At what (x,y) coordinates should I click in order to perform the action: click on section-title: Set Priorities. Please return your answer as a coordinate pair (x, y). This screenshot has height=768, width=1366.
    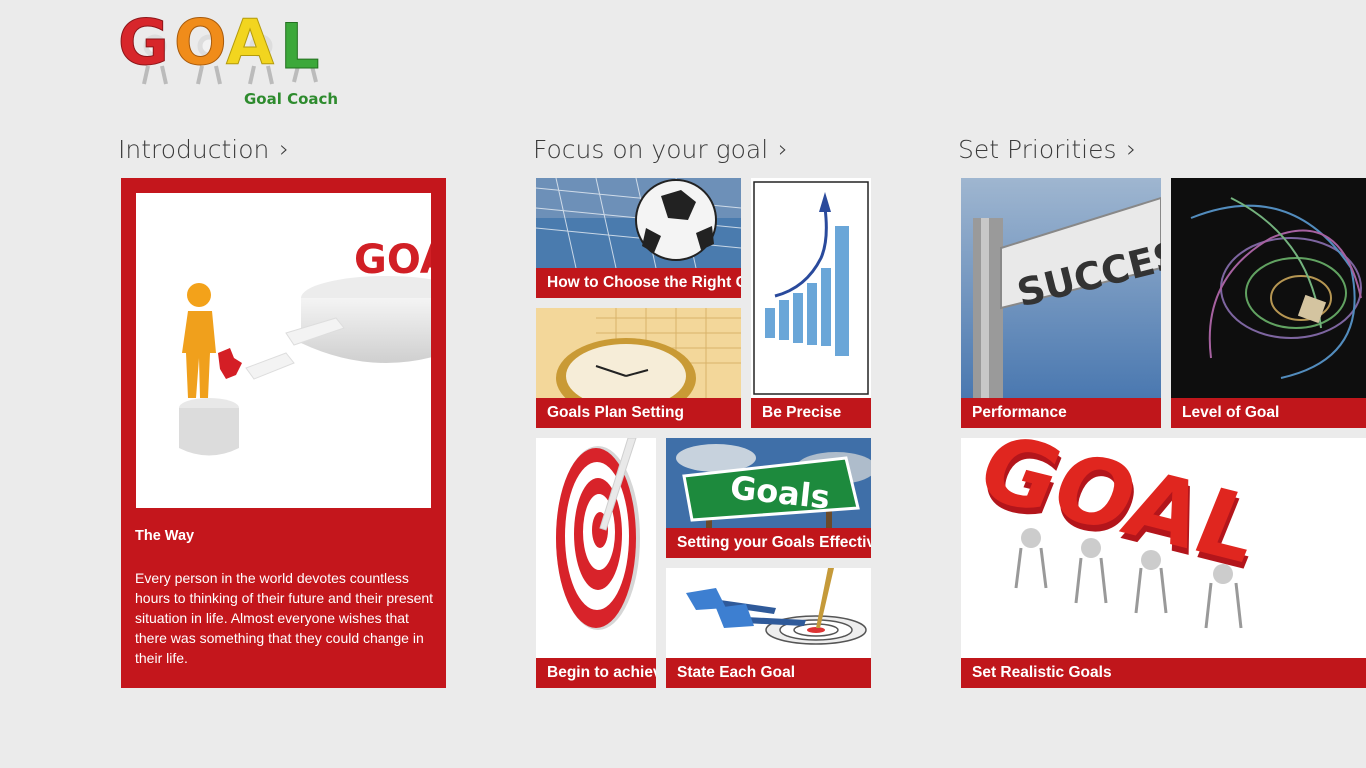
    Looking at the image, I should click on (1037, 149).